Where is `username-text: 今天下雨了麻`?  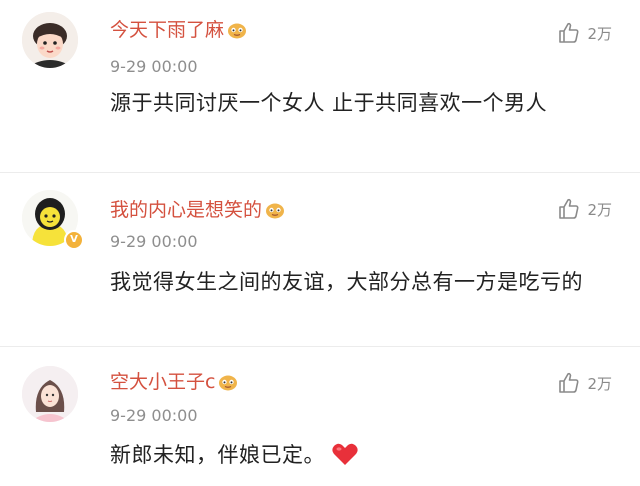
username-text: 今天下雨了麻 is located at coordinates (167, 30).